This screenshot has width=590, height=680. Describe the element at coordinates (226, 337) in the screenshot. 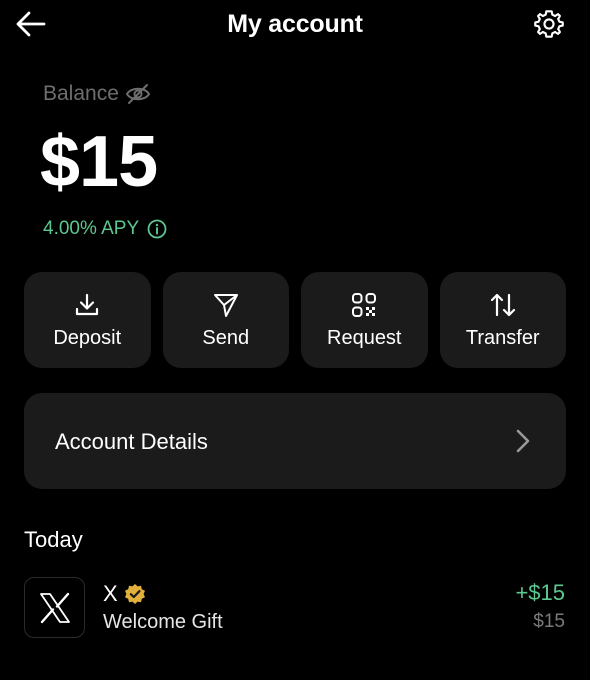

I see `send-label: Send` at that location.